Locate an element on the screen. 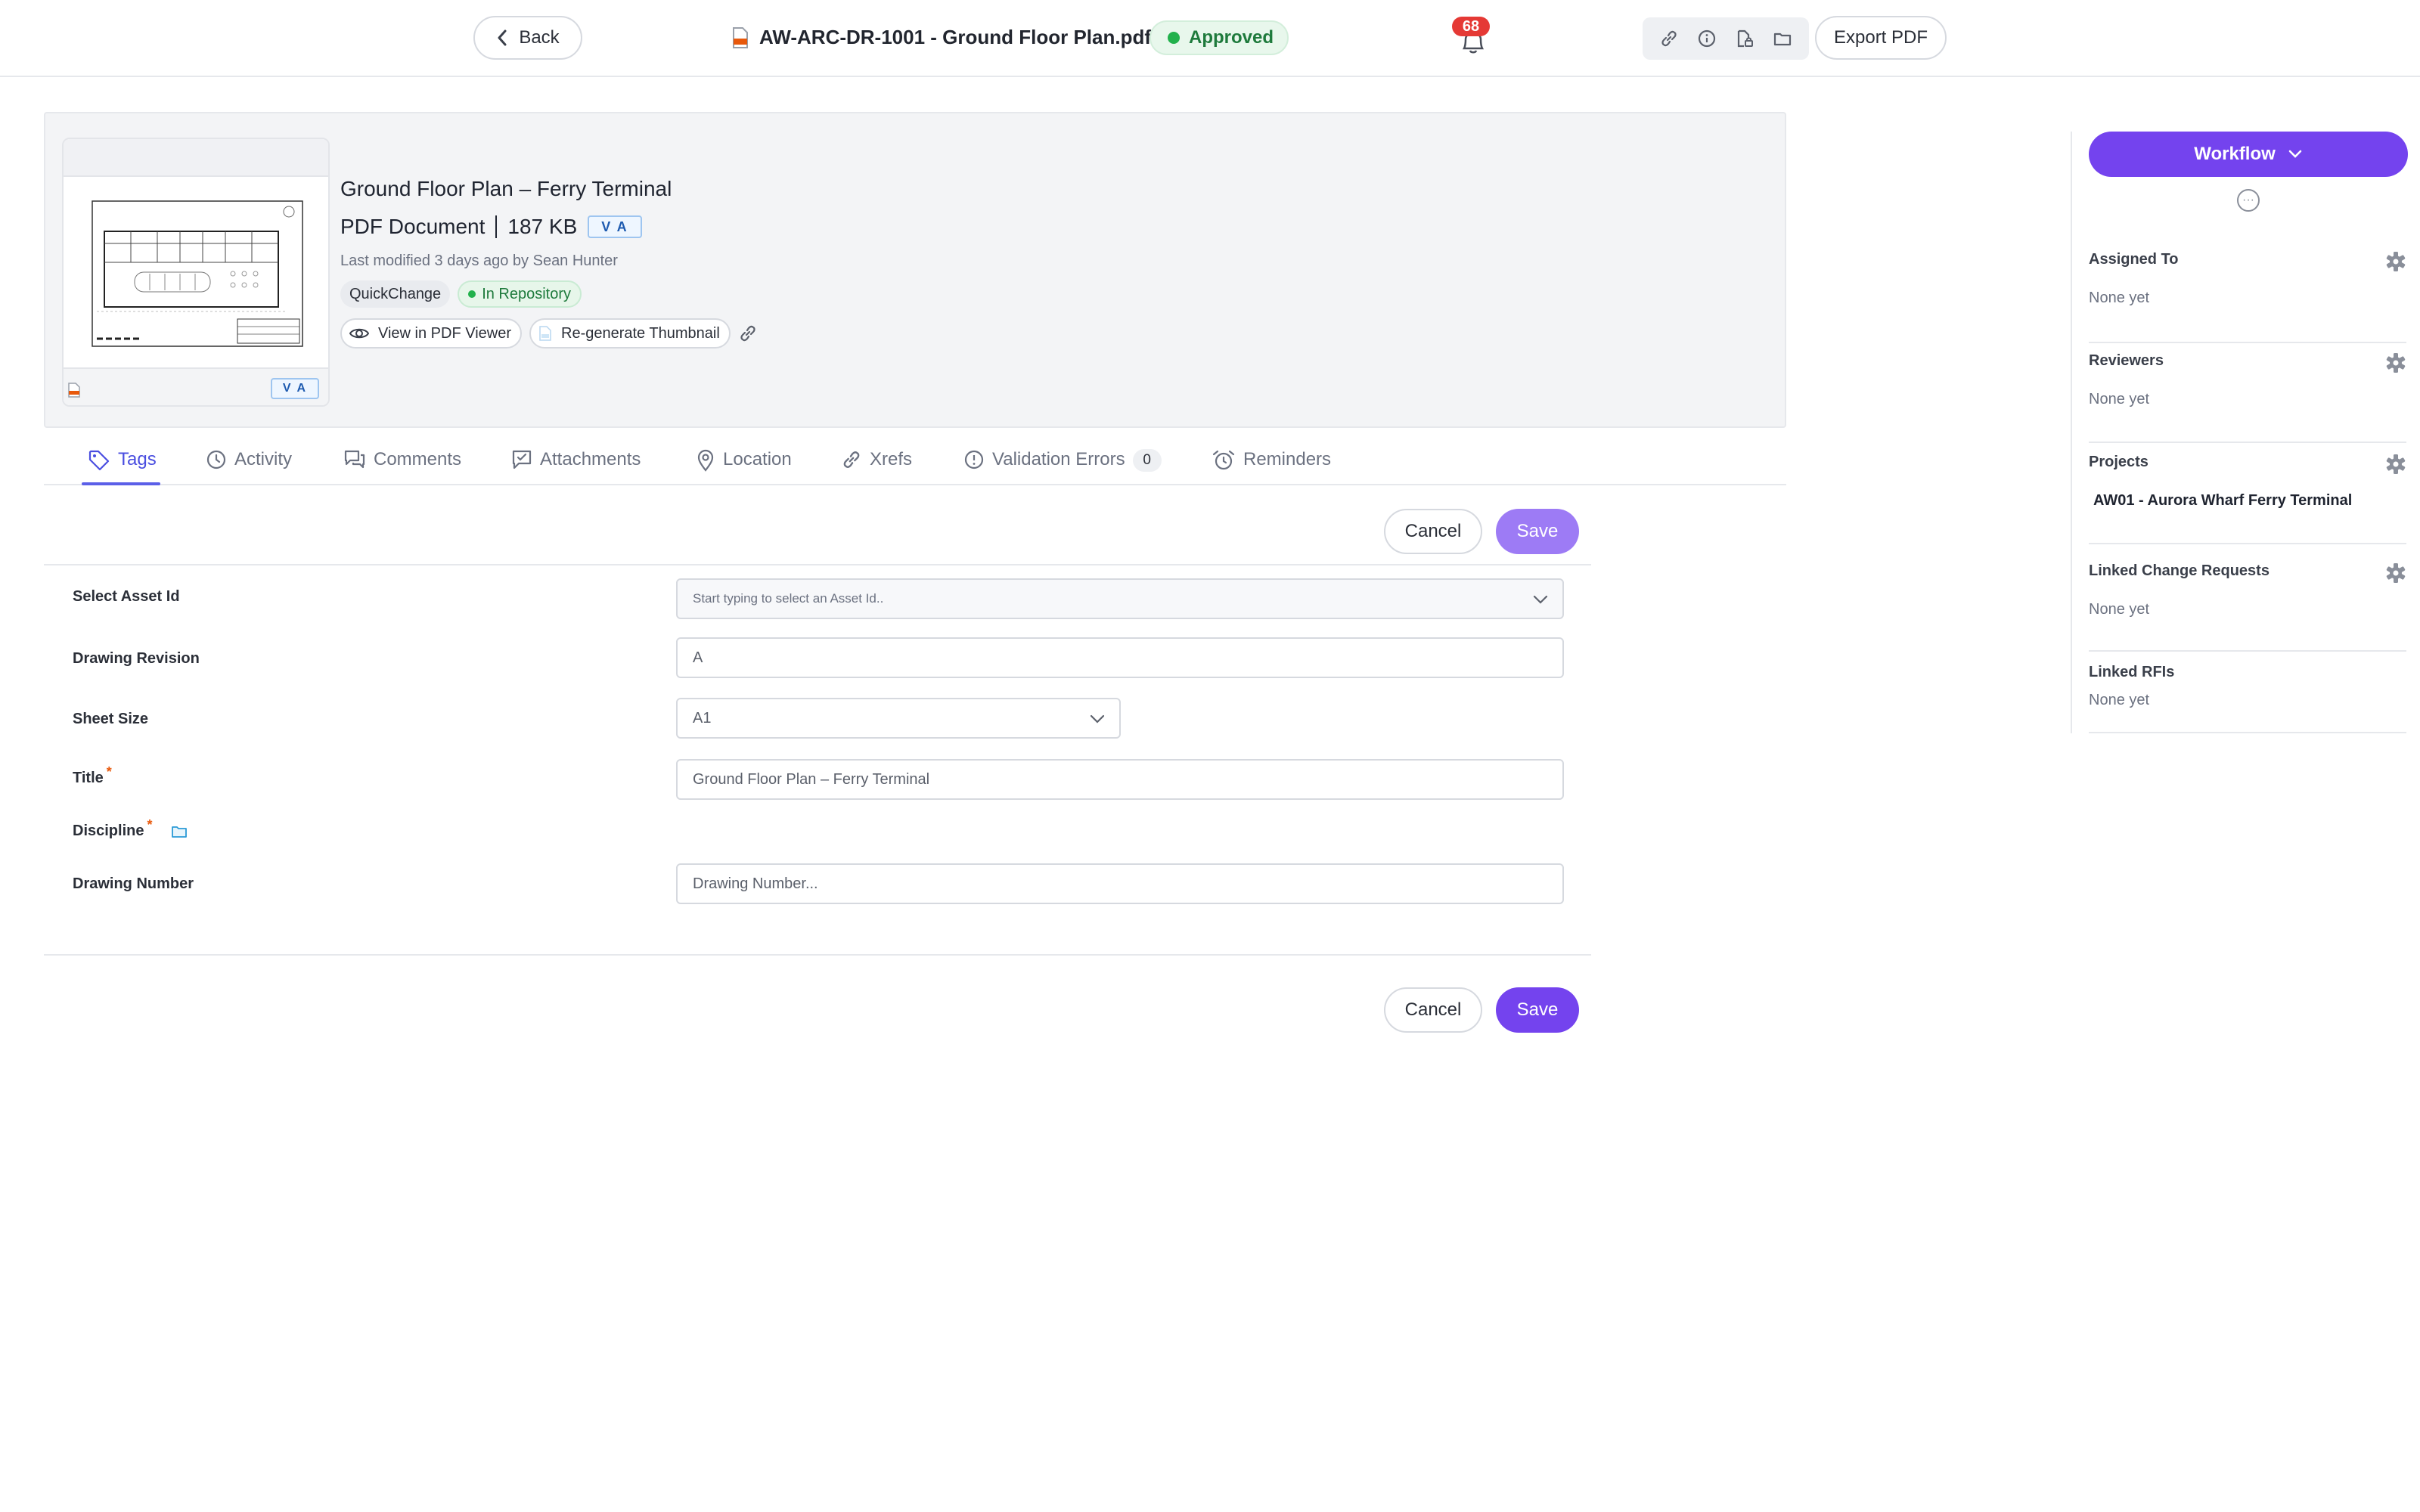 This screenshot has width=2420, height=1512. linked-rfis-value: None yet is located at coordinates (2119, 700).